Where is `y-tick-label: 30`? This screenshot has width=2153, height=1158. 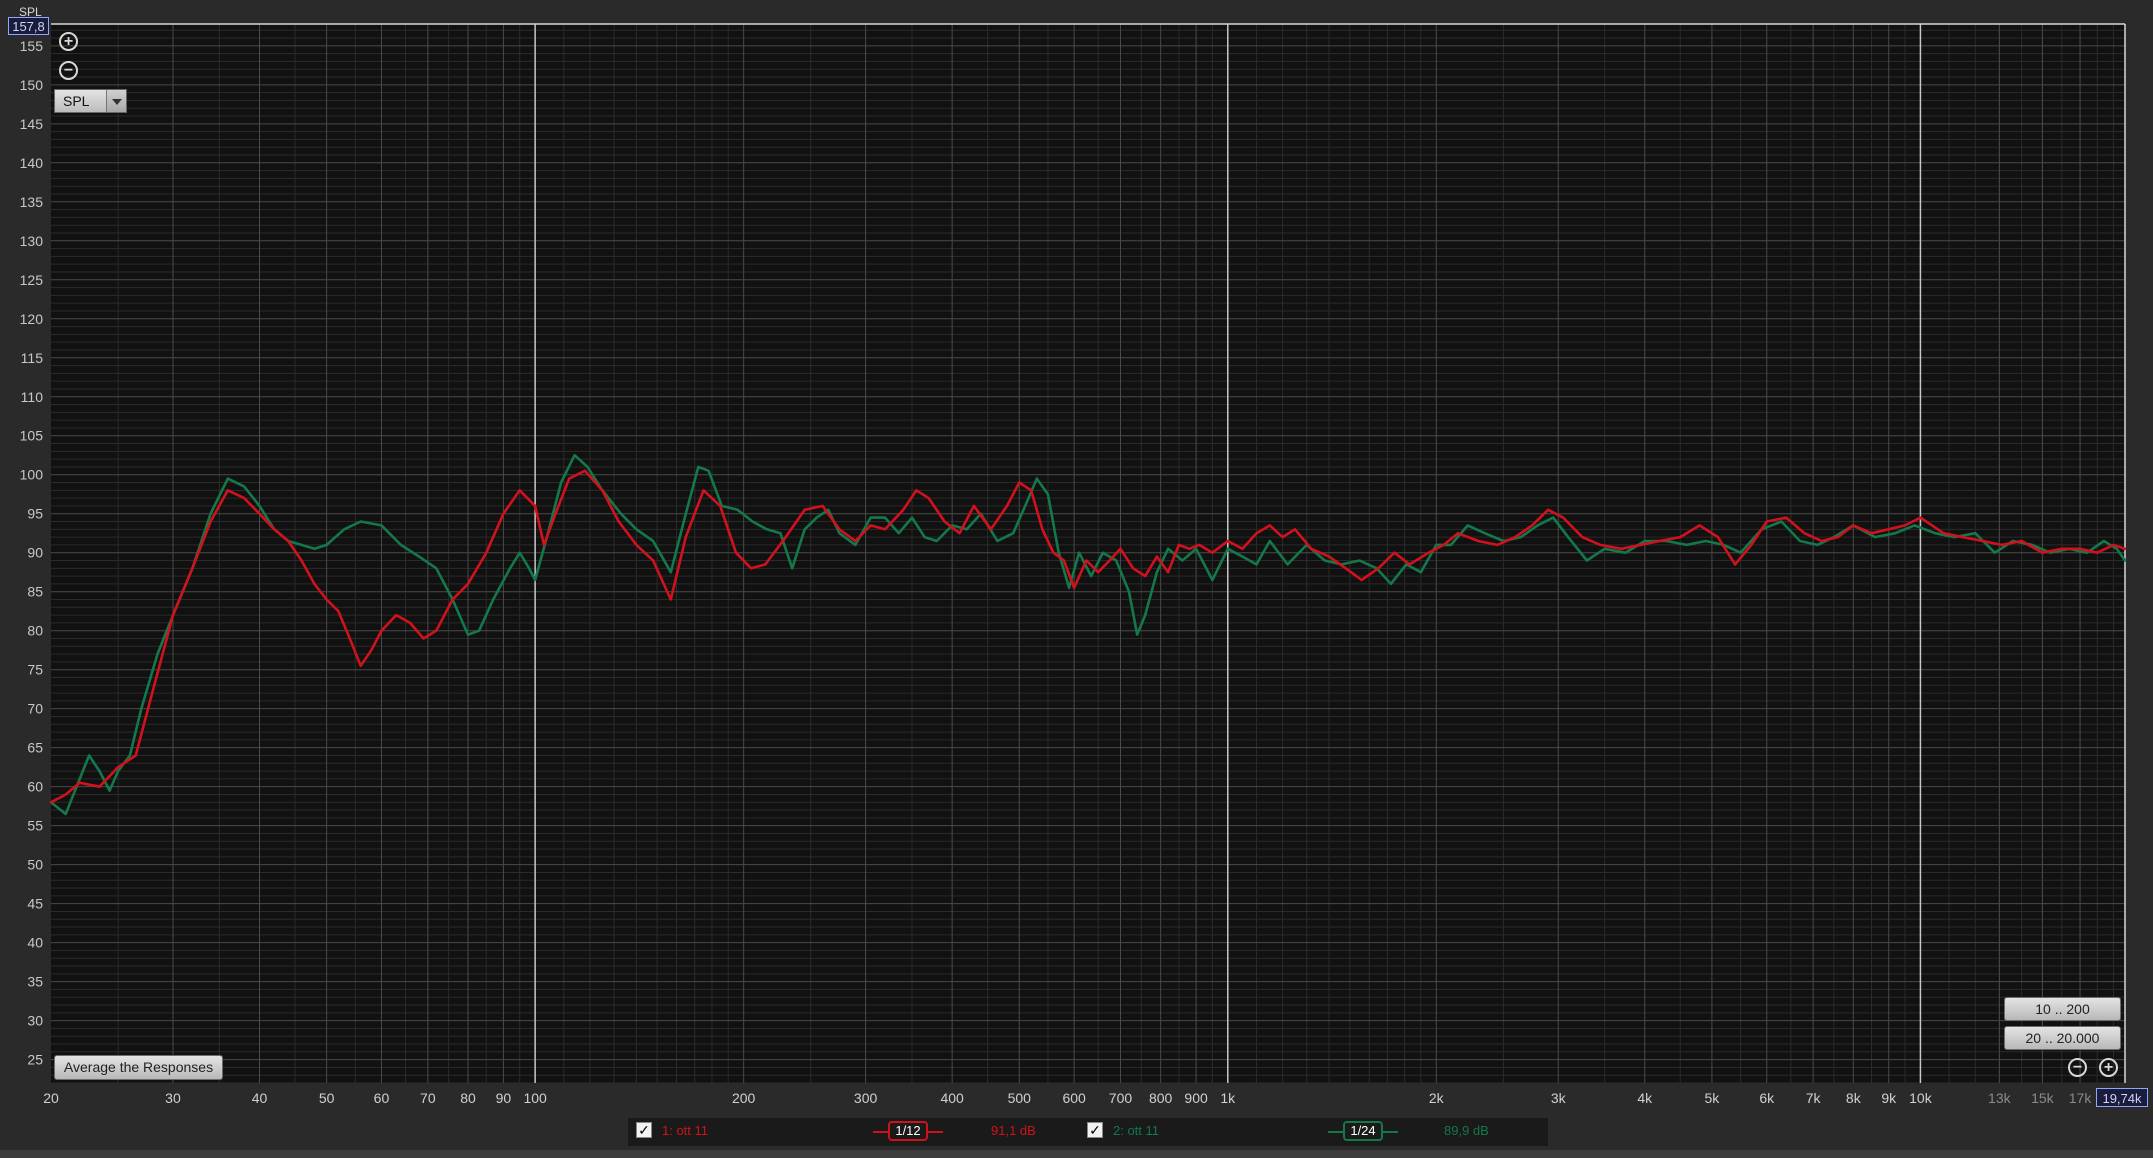 y-tick-label: 30 is located at coordinates (35, 1021).